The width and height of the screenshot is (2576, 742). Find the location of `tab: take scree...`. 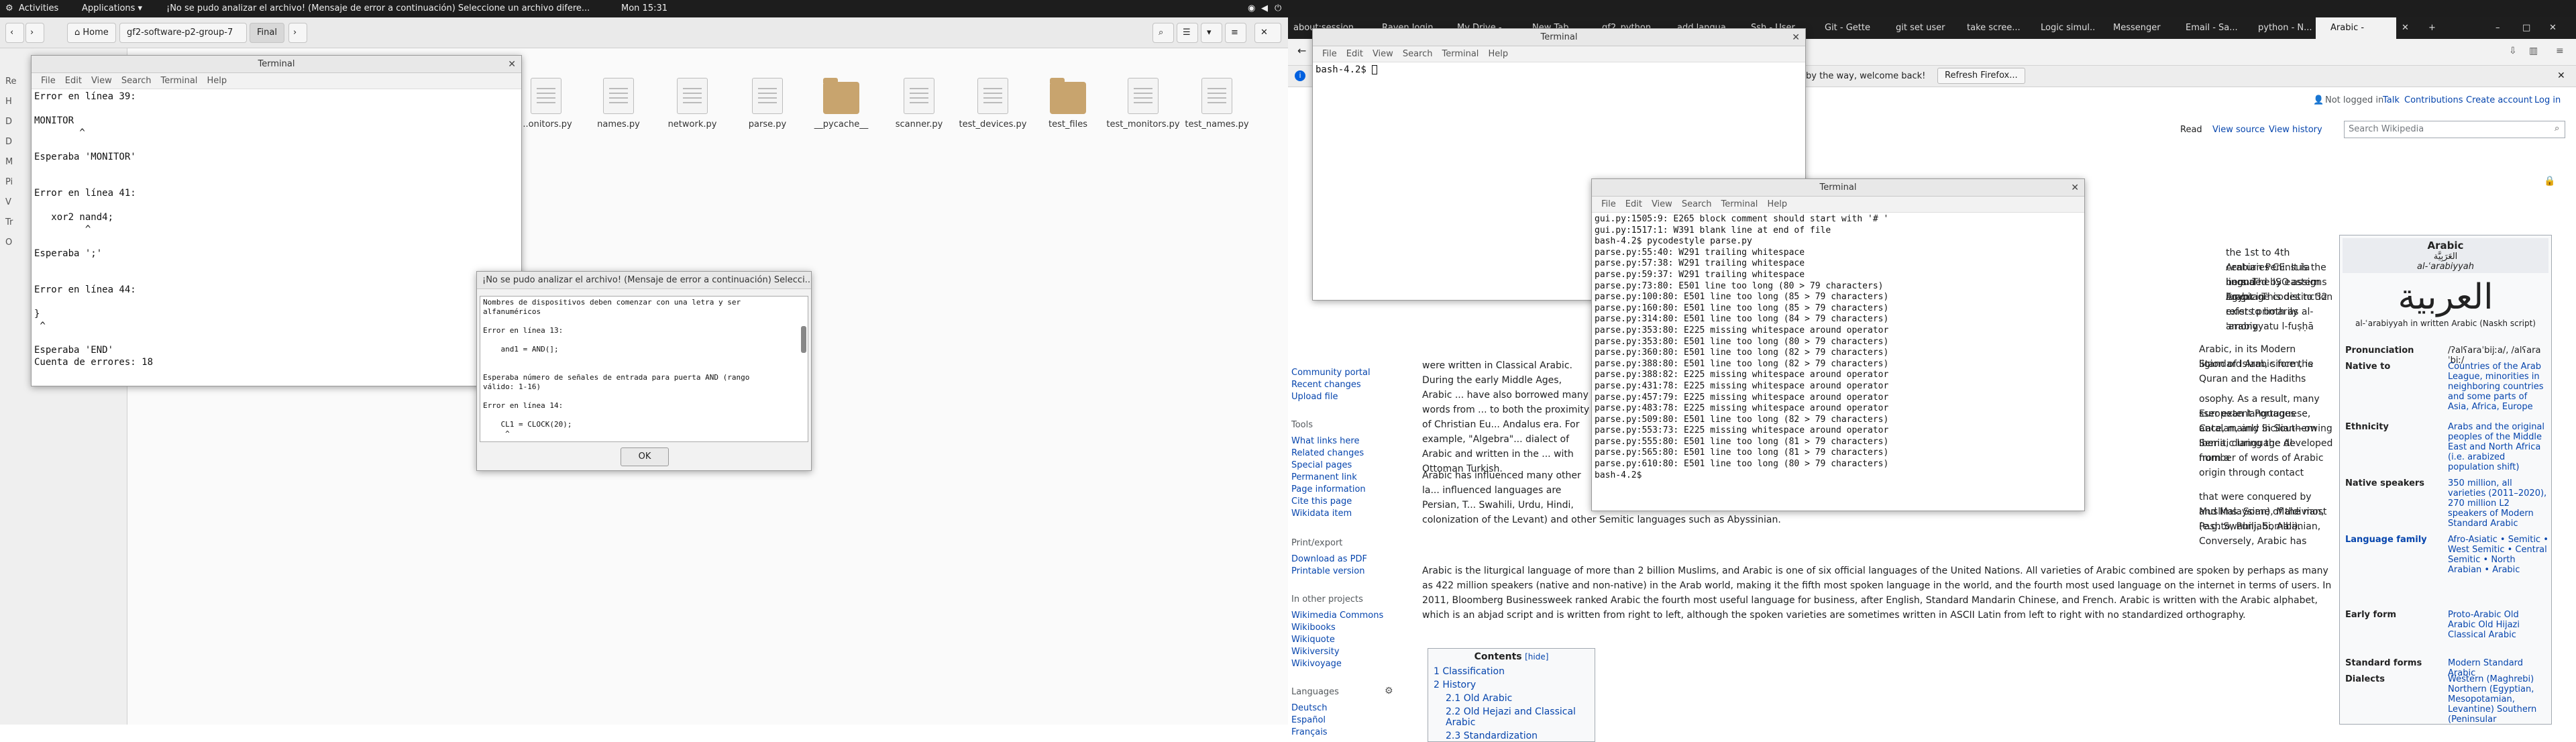

tab: take scree... is located at coordinates (1988, 28).